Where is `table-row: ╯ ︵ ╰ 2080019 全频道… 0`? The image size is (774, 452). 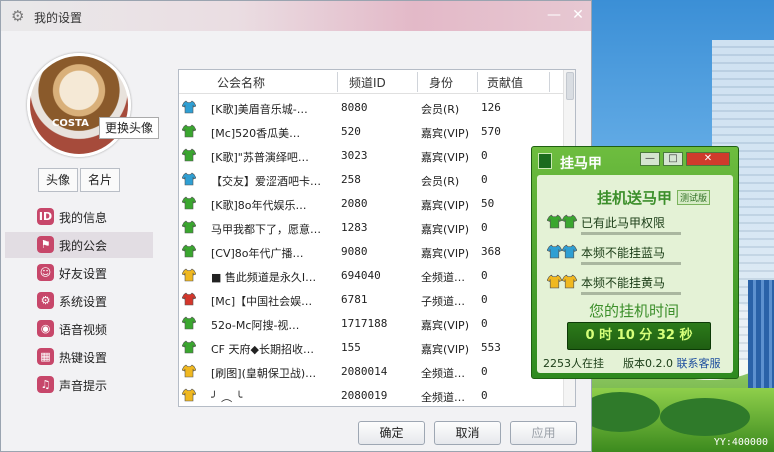
table-row: ╯ ︵ ╰ 2080019 全频道… 0 is located at coordinates (371, 395).